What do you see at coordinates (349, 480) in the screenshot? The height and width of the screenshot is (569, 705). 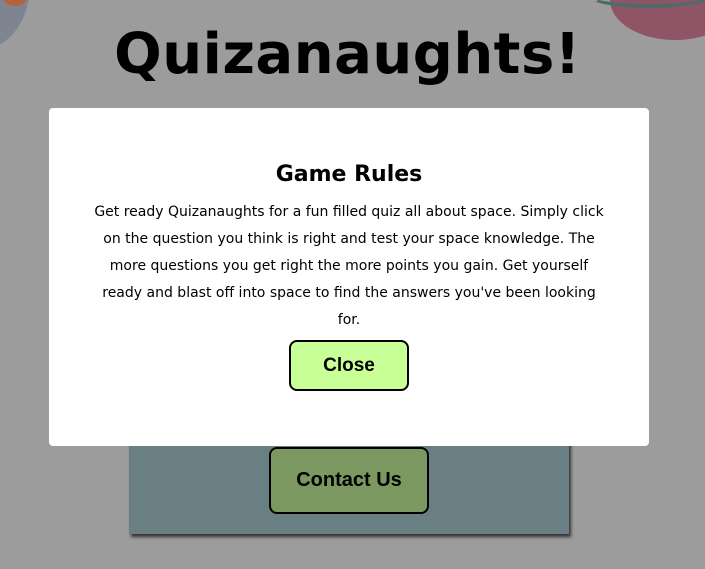 I see `contact-us-button: Contact Us` at bounding box center [349, 480].